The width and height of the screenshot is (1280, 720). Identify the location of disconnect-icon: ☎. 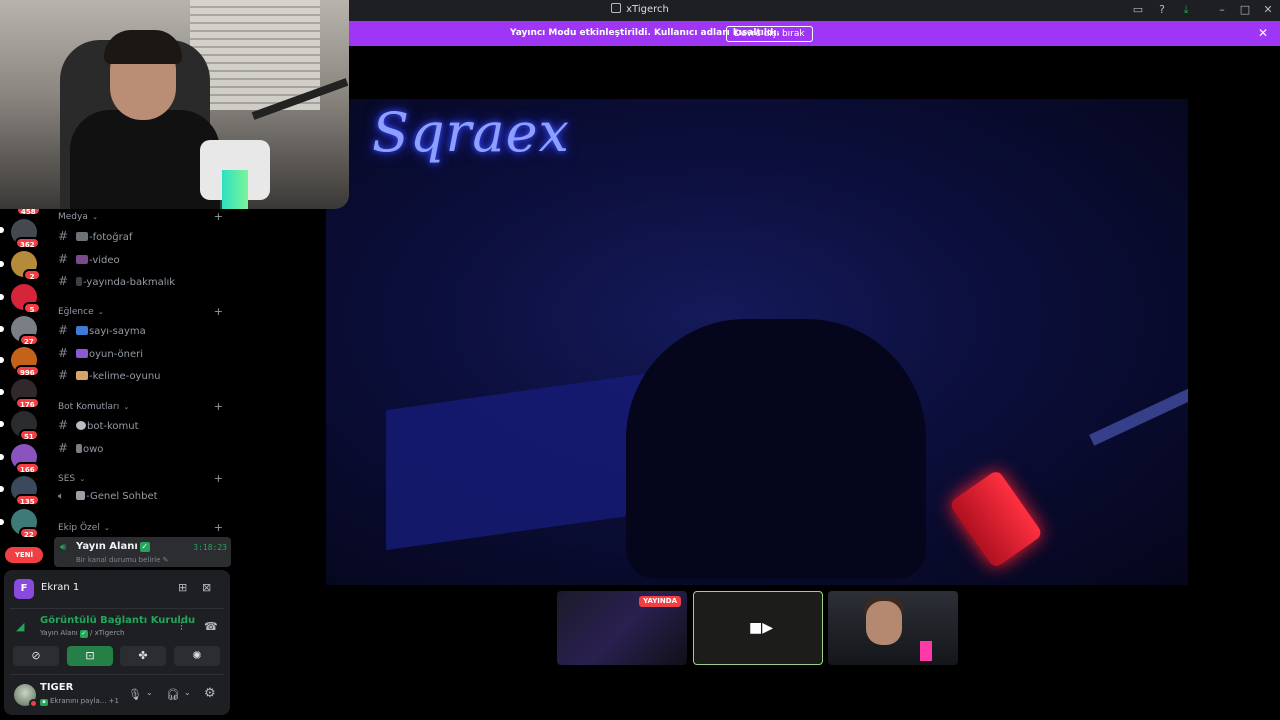
(211, 626).